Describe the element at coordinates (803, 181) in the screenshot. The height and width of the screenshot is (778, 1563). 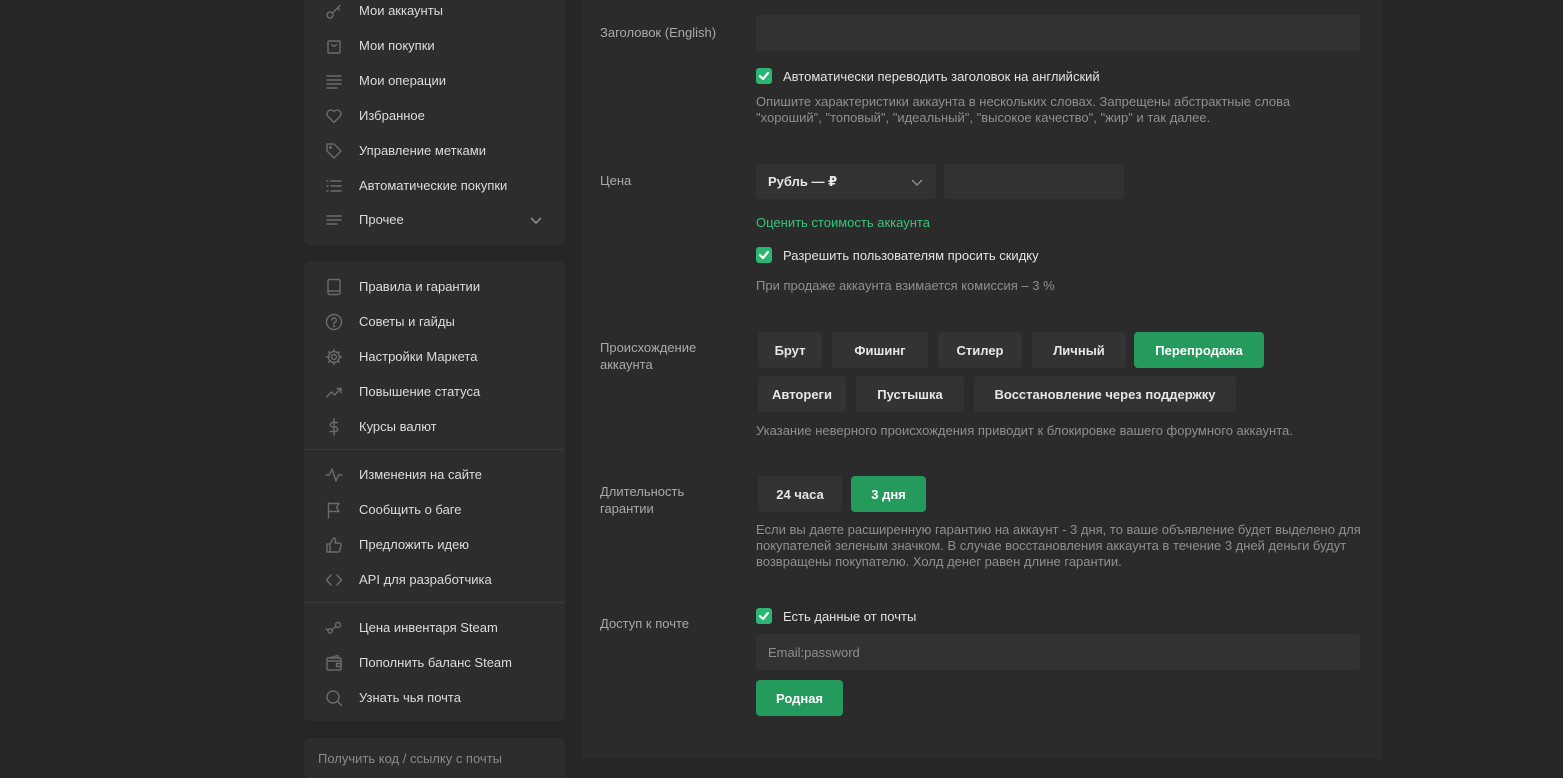
I see `currency-select-value: Рубль — ₽` at that location.